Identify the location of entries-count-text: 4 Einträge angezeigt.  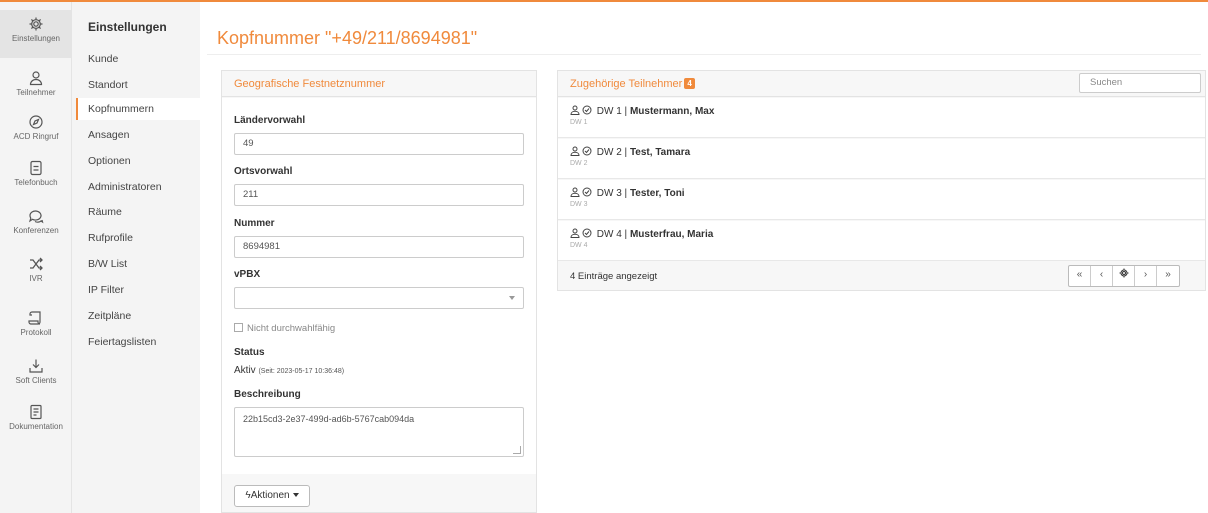
(614, 276).